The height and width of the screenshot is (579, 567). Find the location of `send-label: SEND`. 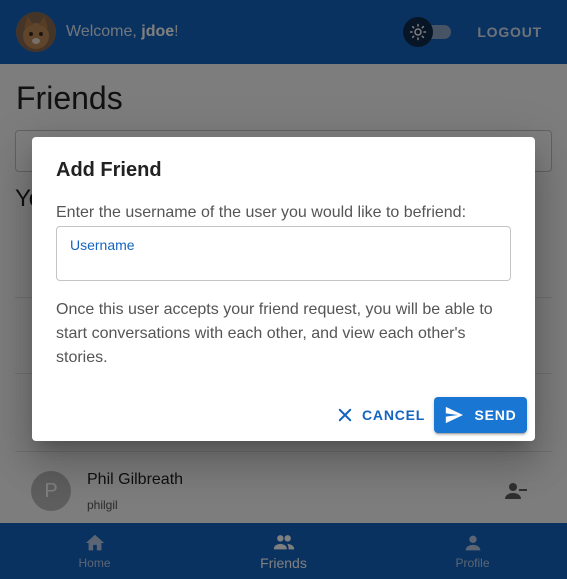

send-label: SEND is located at coordinates (495, 415).